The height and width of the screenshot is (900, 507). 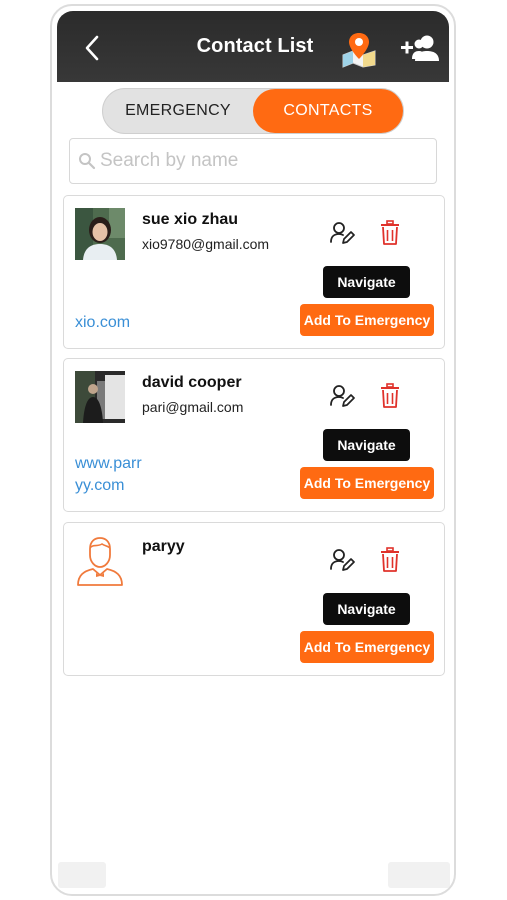 What do you see at coordinates (419, 875) in the screenshot?
I see `bottom-nav-right` at bounding box center [419, 875].